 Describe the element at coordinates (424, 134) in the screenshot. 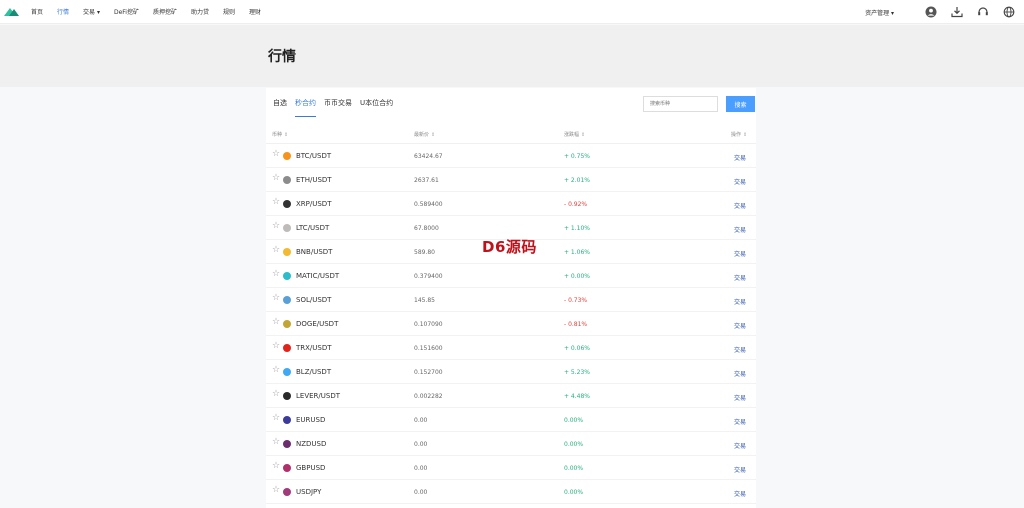

I see `header-price: 最新价 ⇕` at that location.